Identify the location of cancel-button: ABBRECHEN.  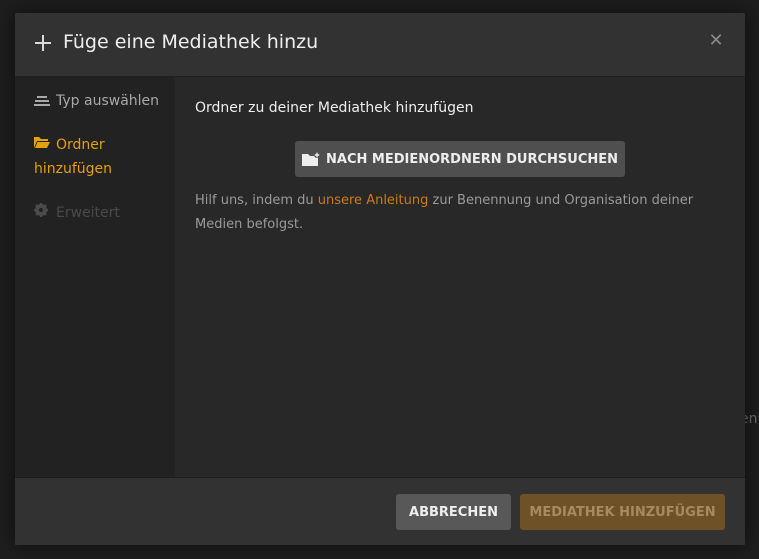
(453, 512).